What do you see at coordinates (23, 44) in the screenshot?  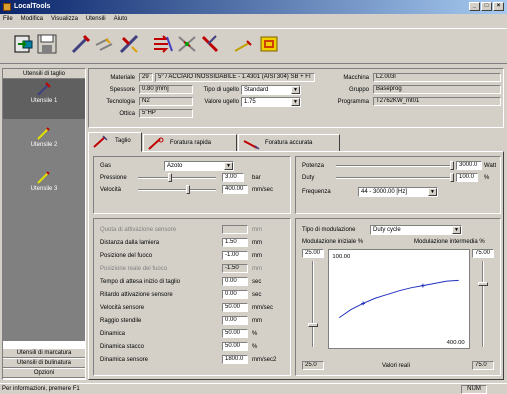 I see `export-icon` at bounding box center [23, 44].